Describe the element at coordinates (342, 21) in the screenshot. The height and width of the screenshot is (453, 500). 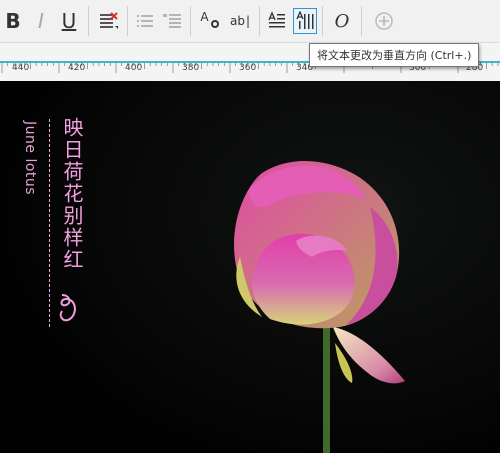
I see `font-button: O` at that location.